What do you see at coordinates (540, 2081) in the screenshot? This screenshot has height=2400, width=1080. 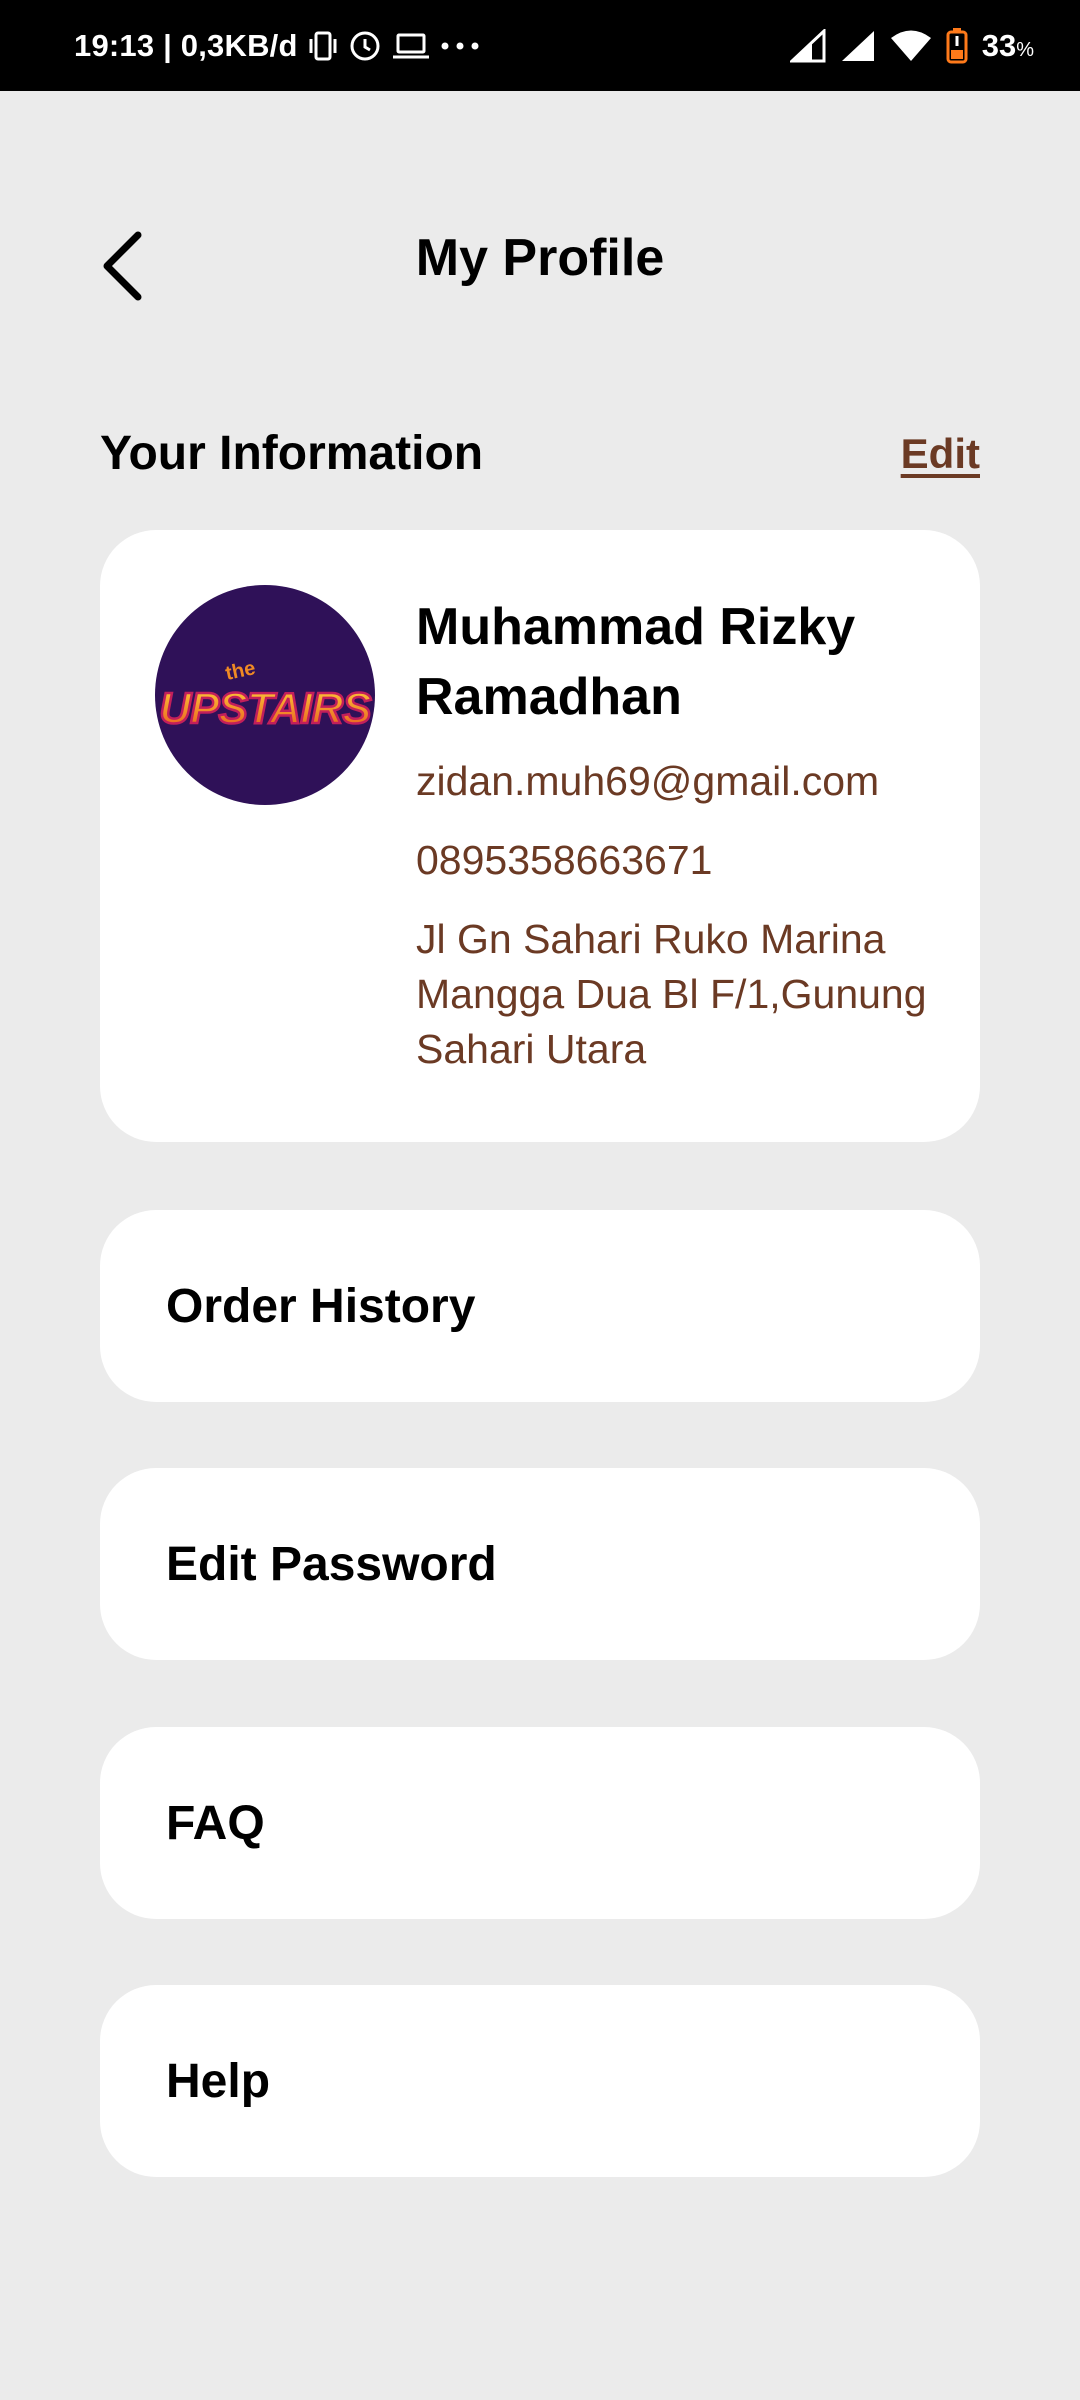 I see `help-button: Help` at bounding box center [540, 2081].